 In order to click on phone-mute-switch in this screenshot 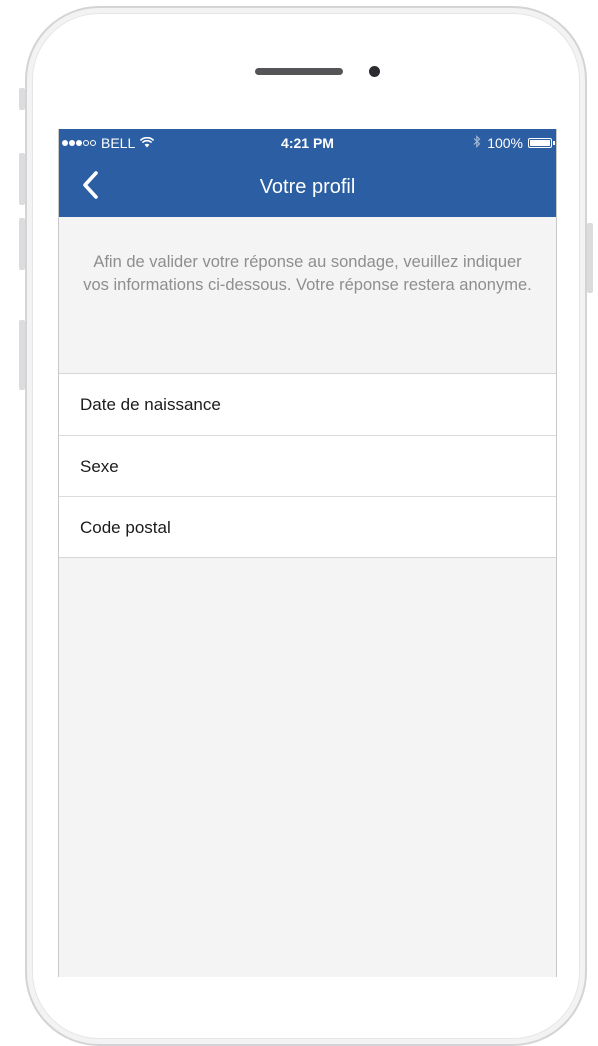, I will do `click(22, 99)`.